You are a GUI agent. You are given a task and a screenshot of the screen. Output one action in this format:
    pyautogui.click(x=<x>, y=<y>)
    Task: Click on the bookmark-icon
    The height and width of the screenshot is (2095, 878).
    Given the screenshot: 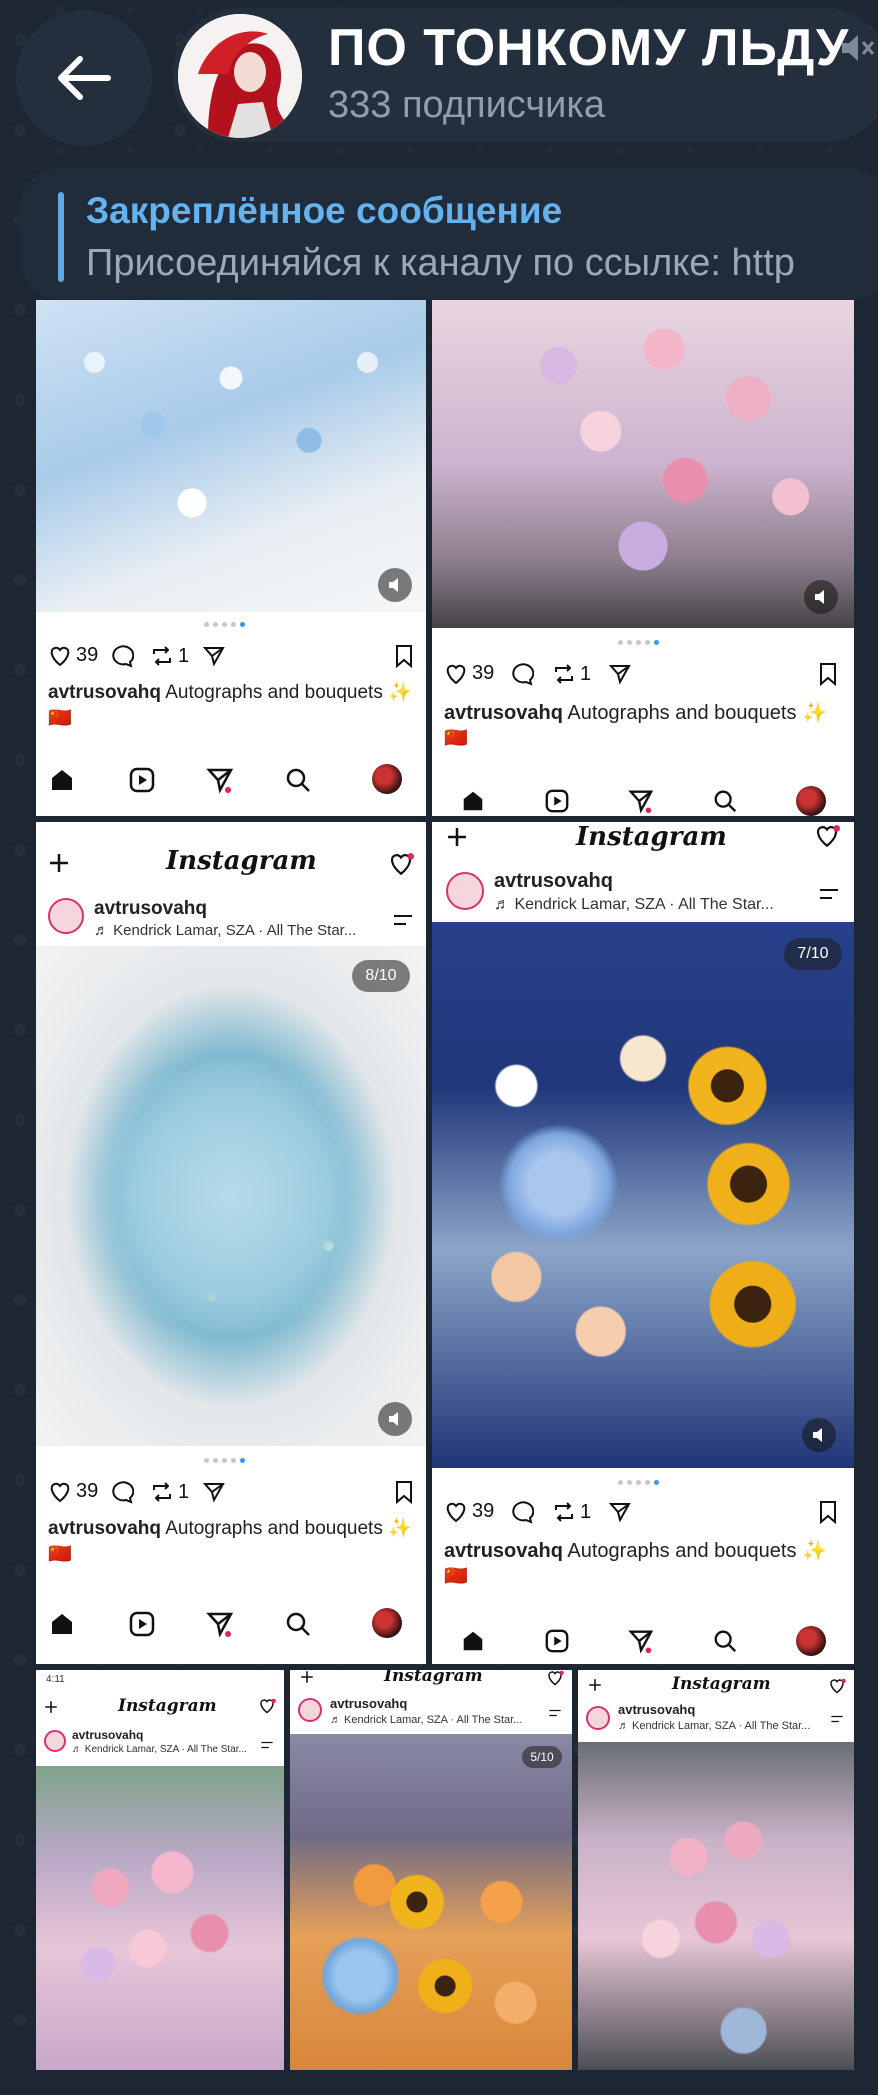 What is the action you would take?
    pyautogui.click(x=828, y=674)
    